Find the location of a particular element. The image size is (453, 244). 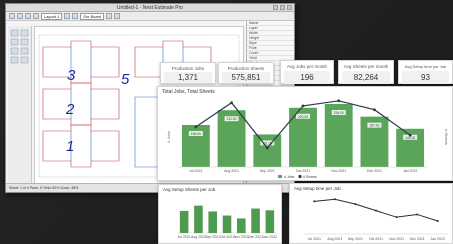

data-label: 211.00 is located at coordinates (232, 119).